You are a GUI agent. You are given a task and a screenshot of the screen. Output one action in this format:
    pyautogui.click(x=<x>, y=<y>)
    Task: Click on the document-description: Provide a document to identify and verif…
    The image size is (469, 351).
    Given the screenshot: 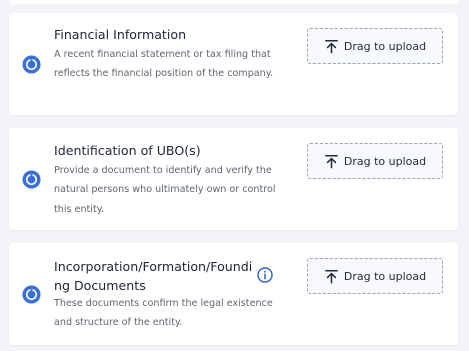 What is the action you would take?
    pyautogui.click(x=165, y=190)
    